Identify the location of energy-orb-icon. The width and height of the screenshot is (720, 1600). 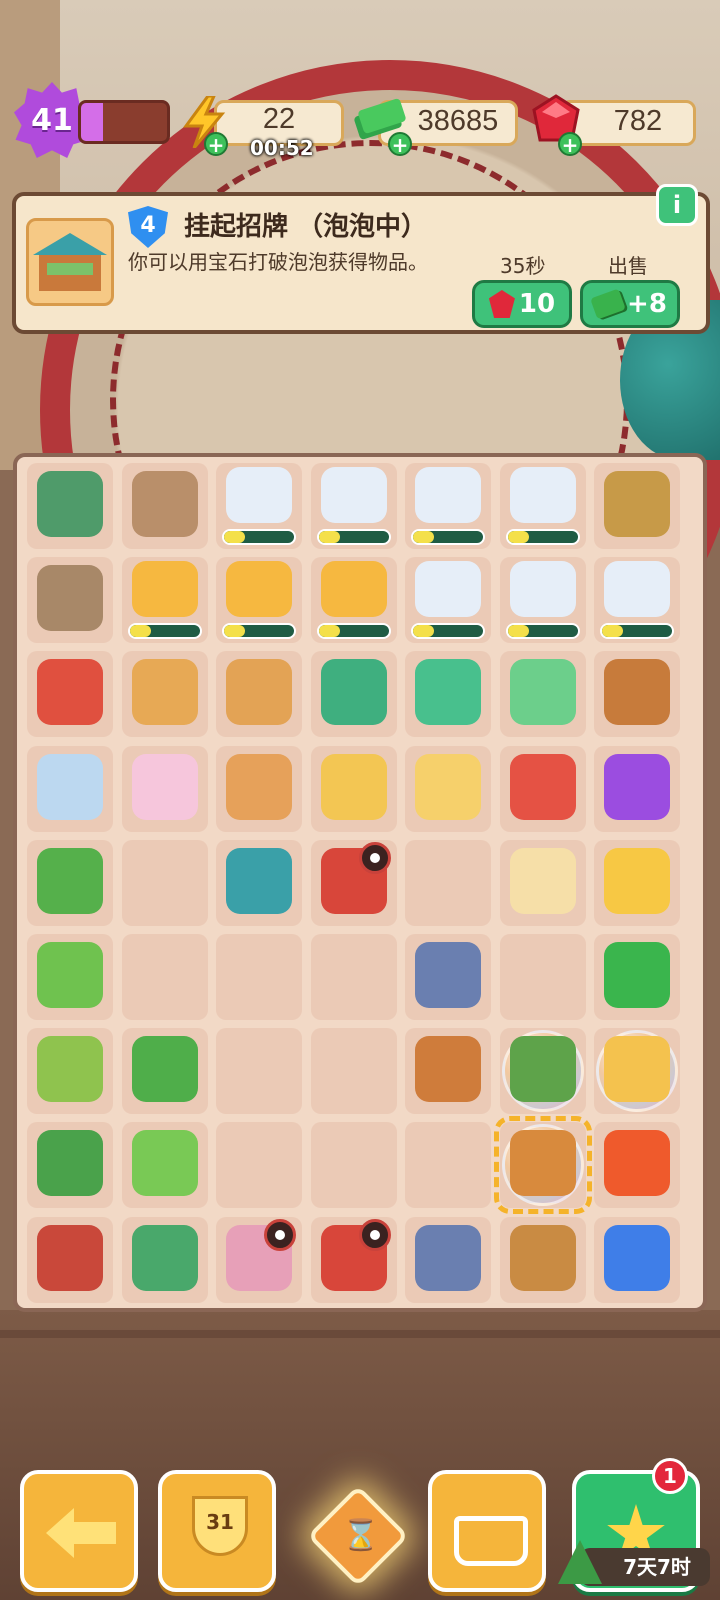
(637, 1163).